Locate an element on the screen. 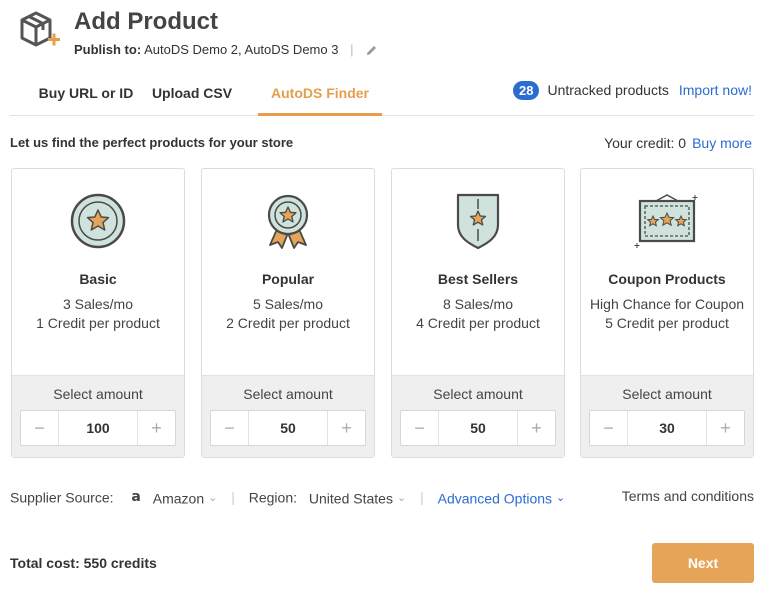  untracked-label: Untracked products is located at coordinates (608, 90).